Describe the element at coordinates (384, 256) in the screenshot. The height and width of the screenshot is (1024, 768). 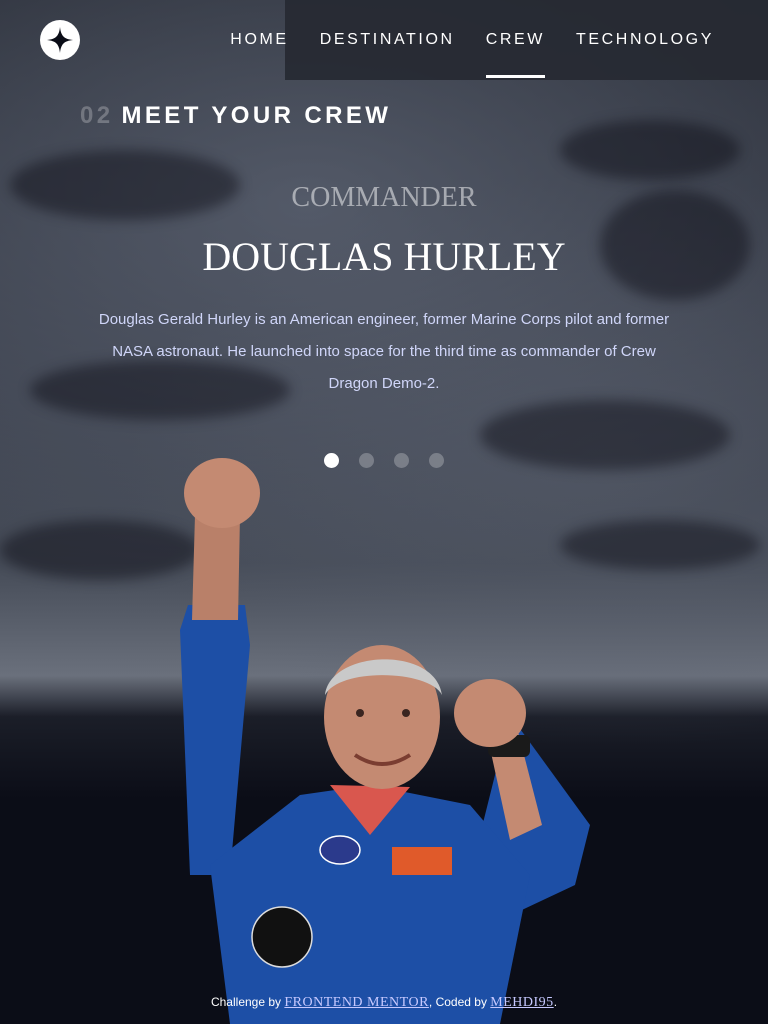
I see `crew-name: DOUGLAS HURLEY` at that location.